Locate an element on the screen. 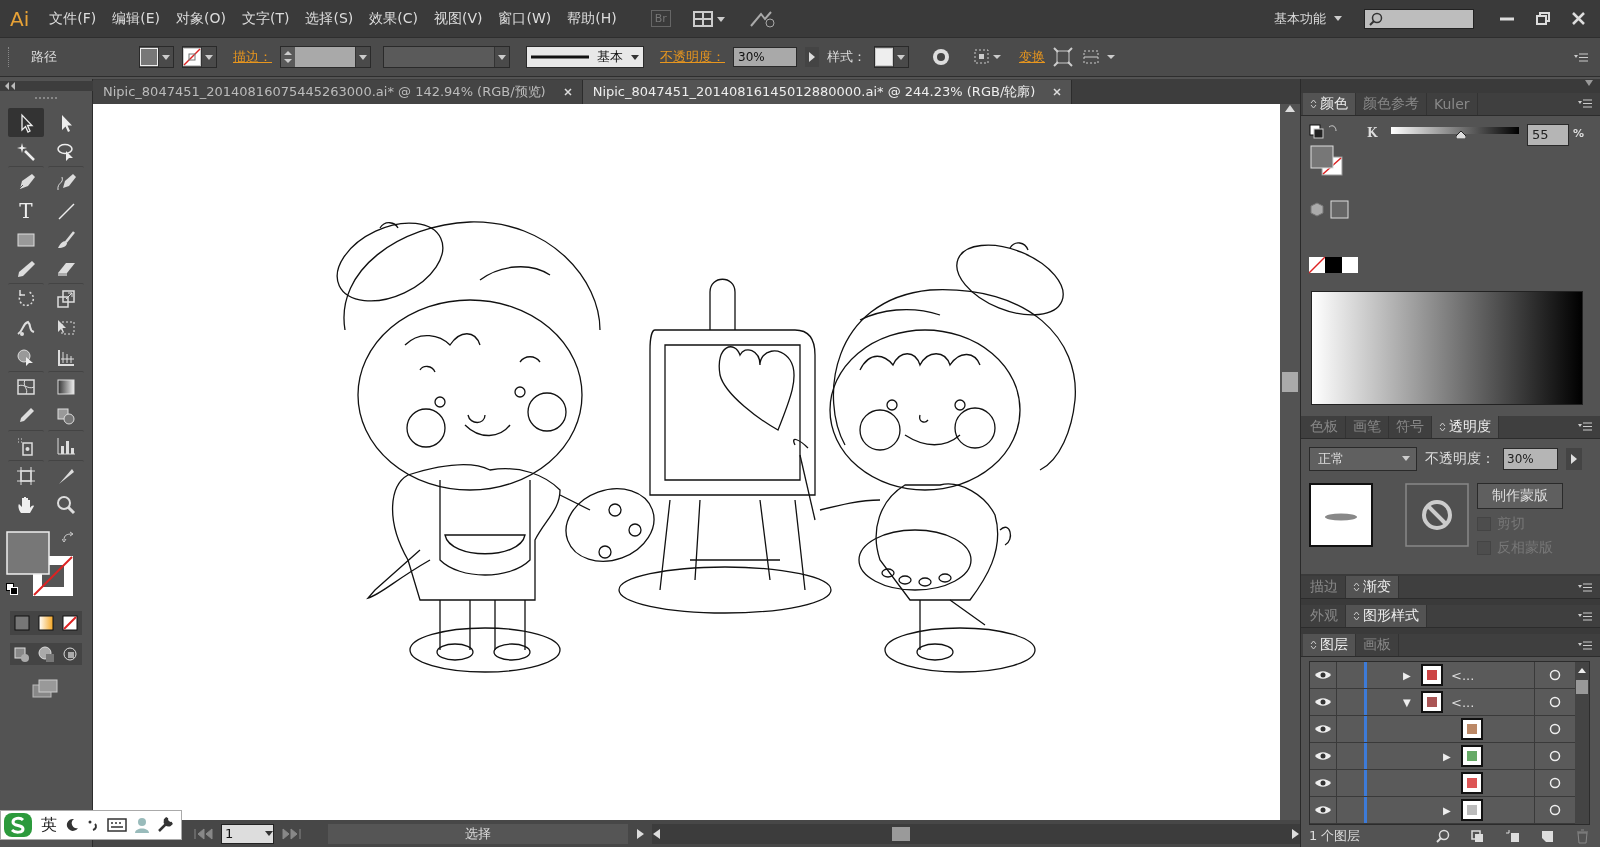 The image size is (1600, 847). menu-item: 文字(T) is located at coordinates (265, 18).